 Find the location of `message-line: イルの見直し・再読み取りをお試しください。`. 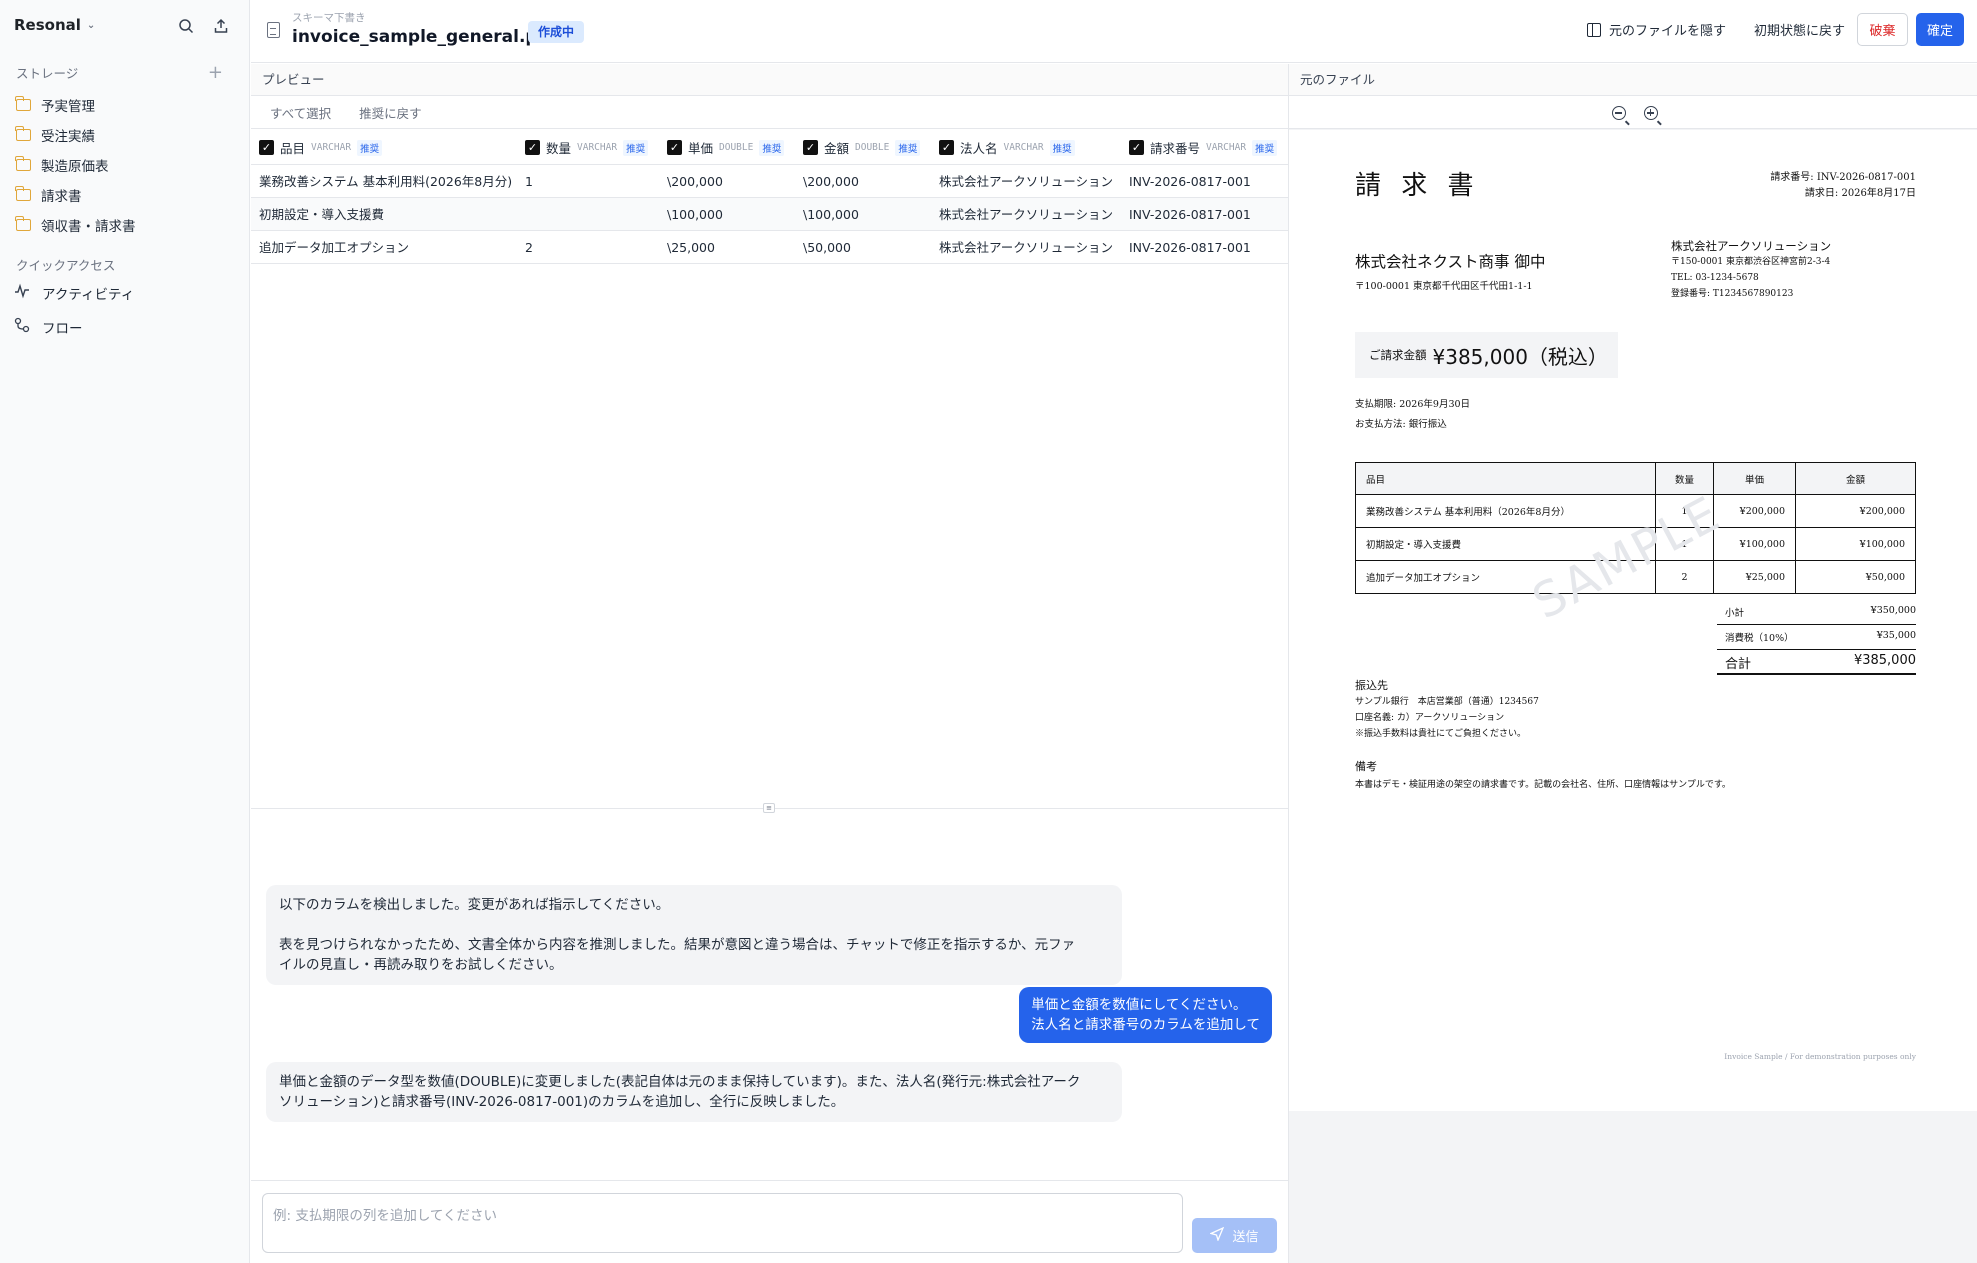

message-line: イルの見直し・再読み取りをお試しください。 is located at coordinates (421, 965).